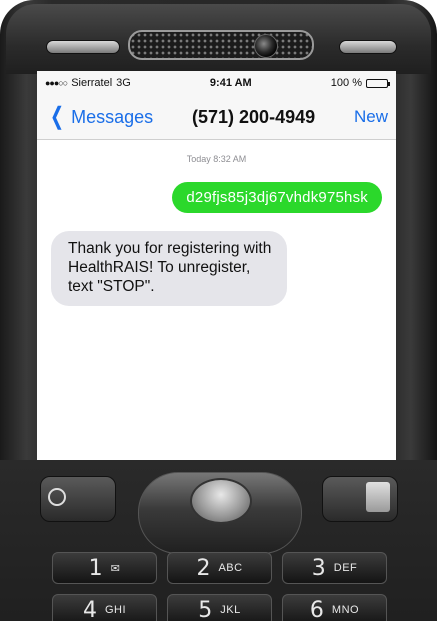 This screenshot has width=437, height=621. What do you see at coordinates (254, 116) in the screenshot?
I see `conversation-title: (571) 200-4949` at bounding box center [254, 116].